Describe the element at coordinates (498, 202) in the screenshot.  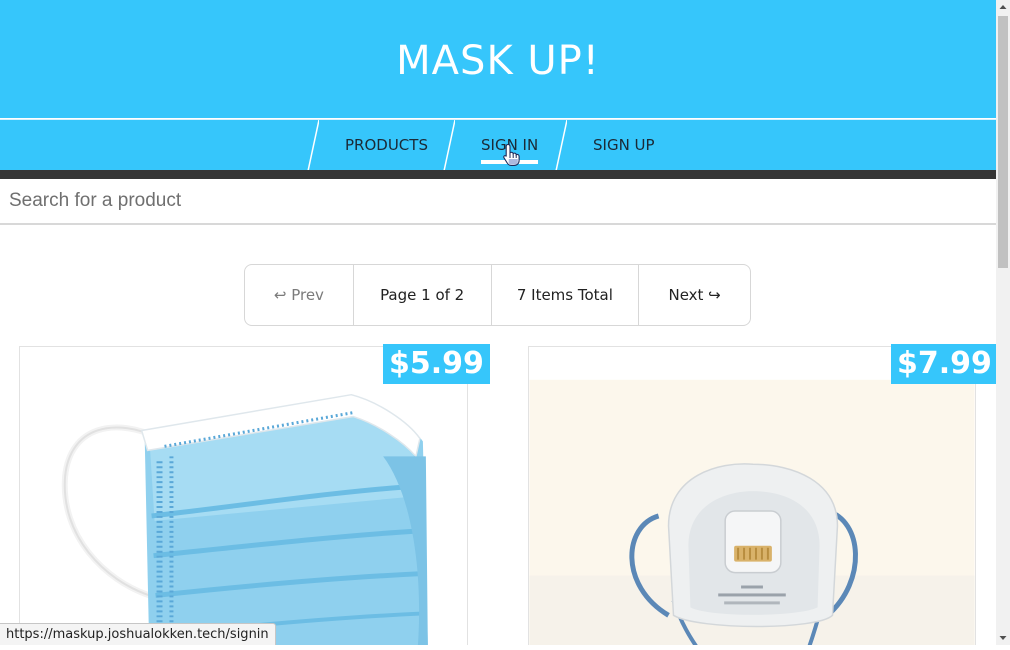
I see `search-input` at that location.